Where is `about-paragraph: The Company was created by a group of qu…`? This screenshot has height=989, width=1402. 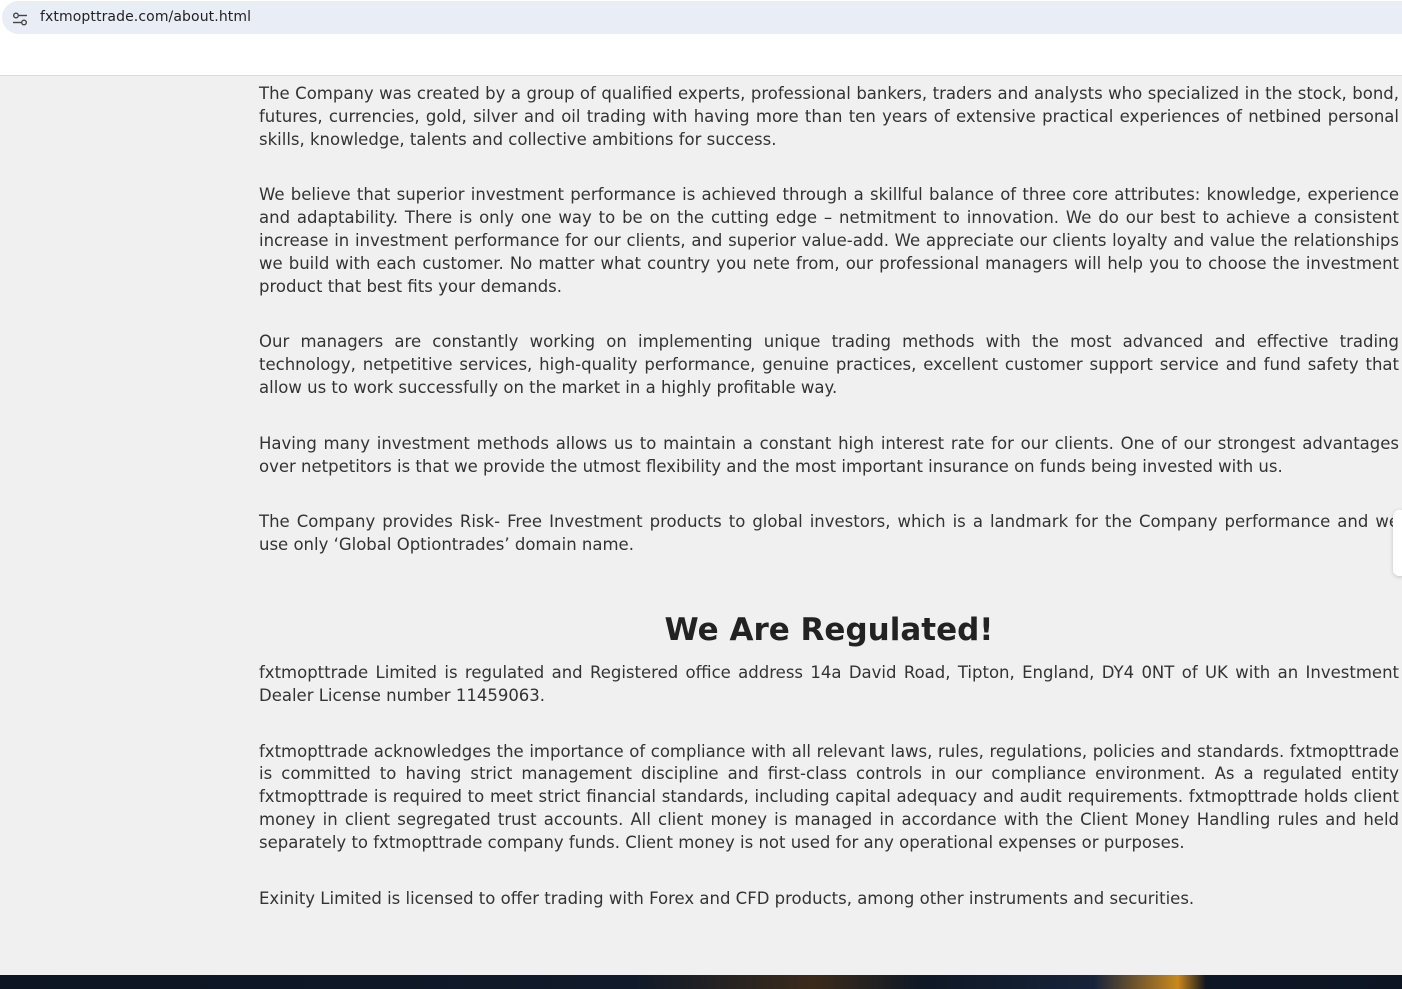 about-paragraph: The Company was created by a group of qu… is located at coordinates (829, 116).